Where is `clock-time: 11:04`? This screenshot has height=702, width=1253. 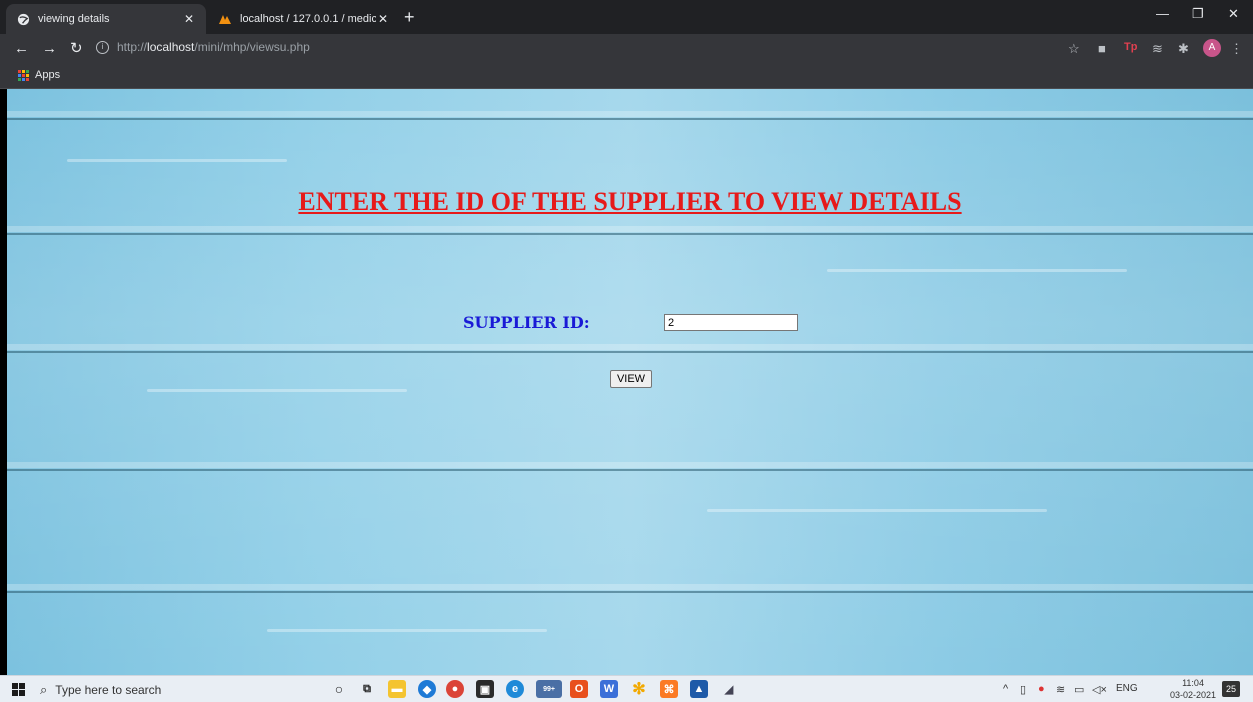 clock-time: 11:04 is located at coordinates (1193, 683).